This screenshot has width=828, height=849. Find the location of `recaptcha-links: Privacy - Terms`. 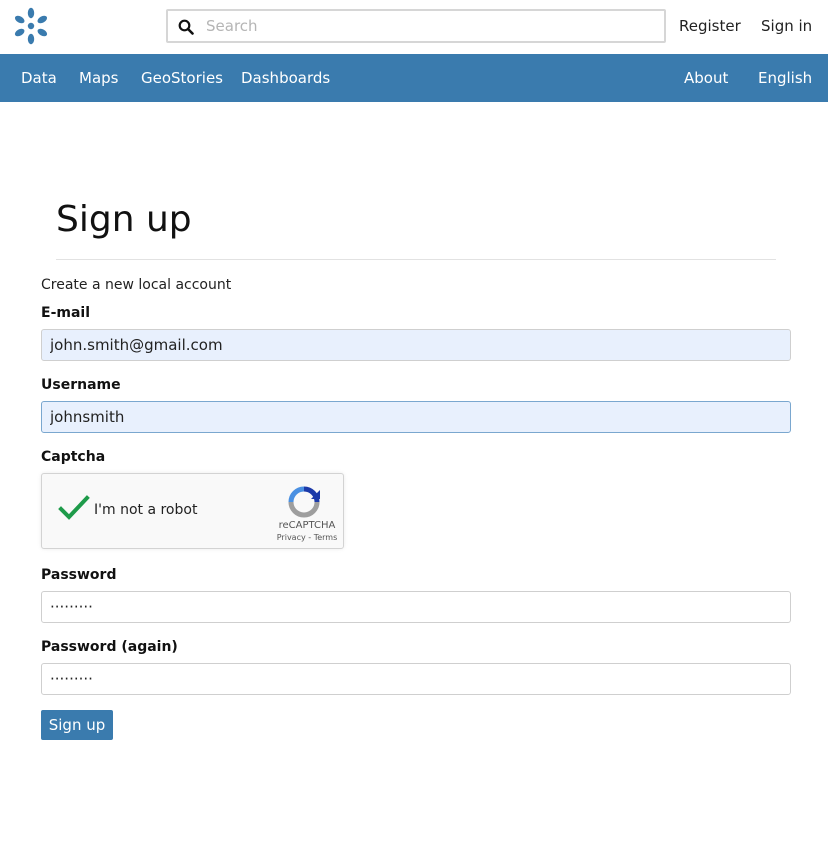

recaptcha-links: Privacy - Terms is located at coordinates (307, 537).